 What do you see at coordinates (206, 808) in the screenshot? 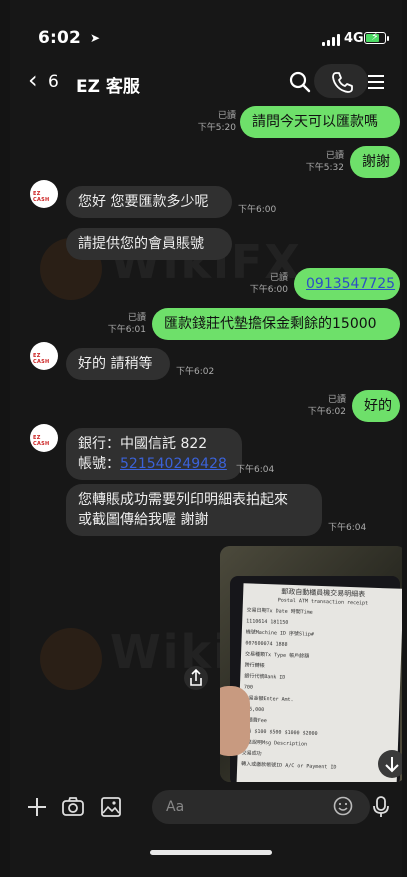
I see `input-bar: Aa` at bounding box center [206, 808].